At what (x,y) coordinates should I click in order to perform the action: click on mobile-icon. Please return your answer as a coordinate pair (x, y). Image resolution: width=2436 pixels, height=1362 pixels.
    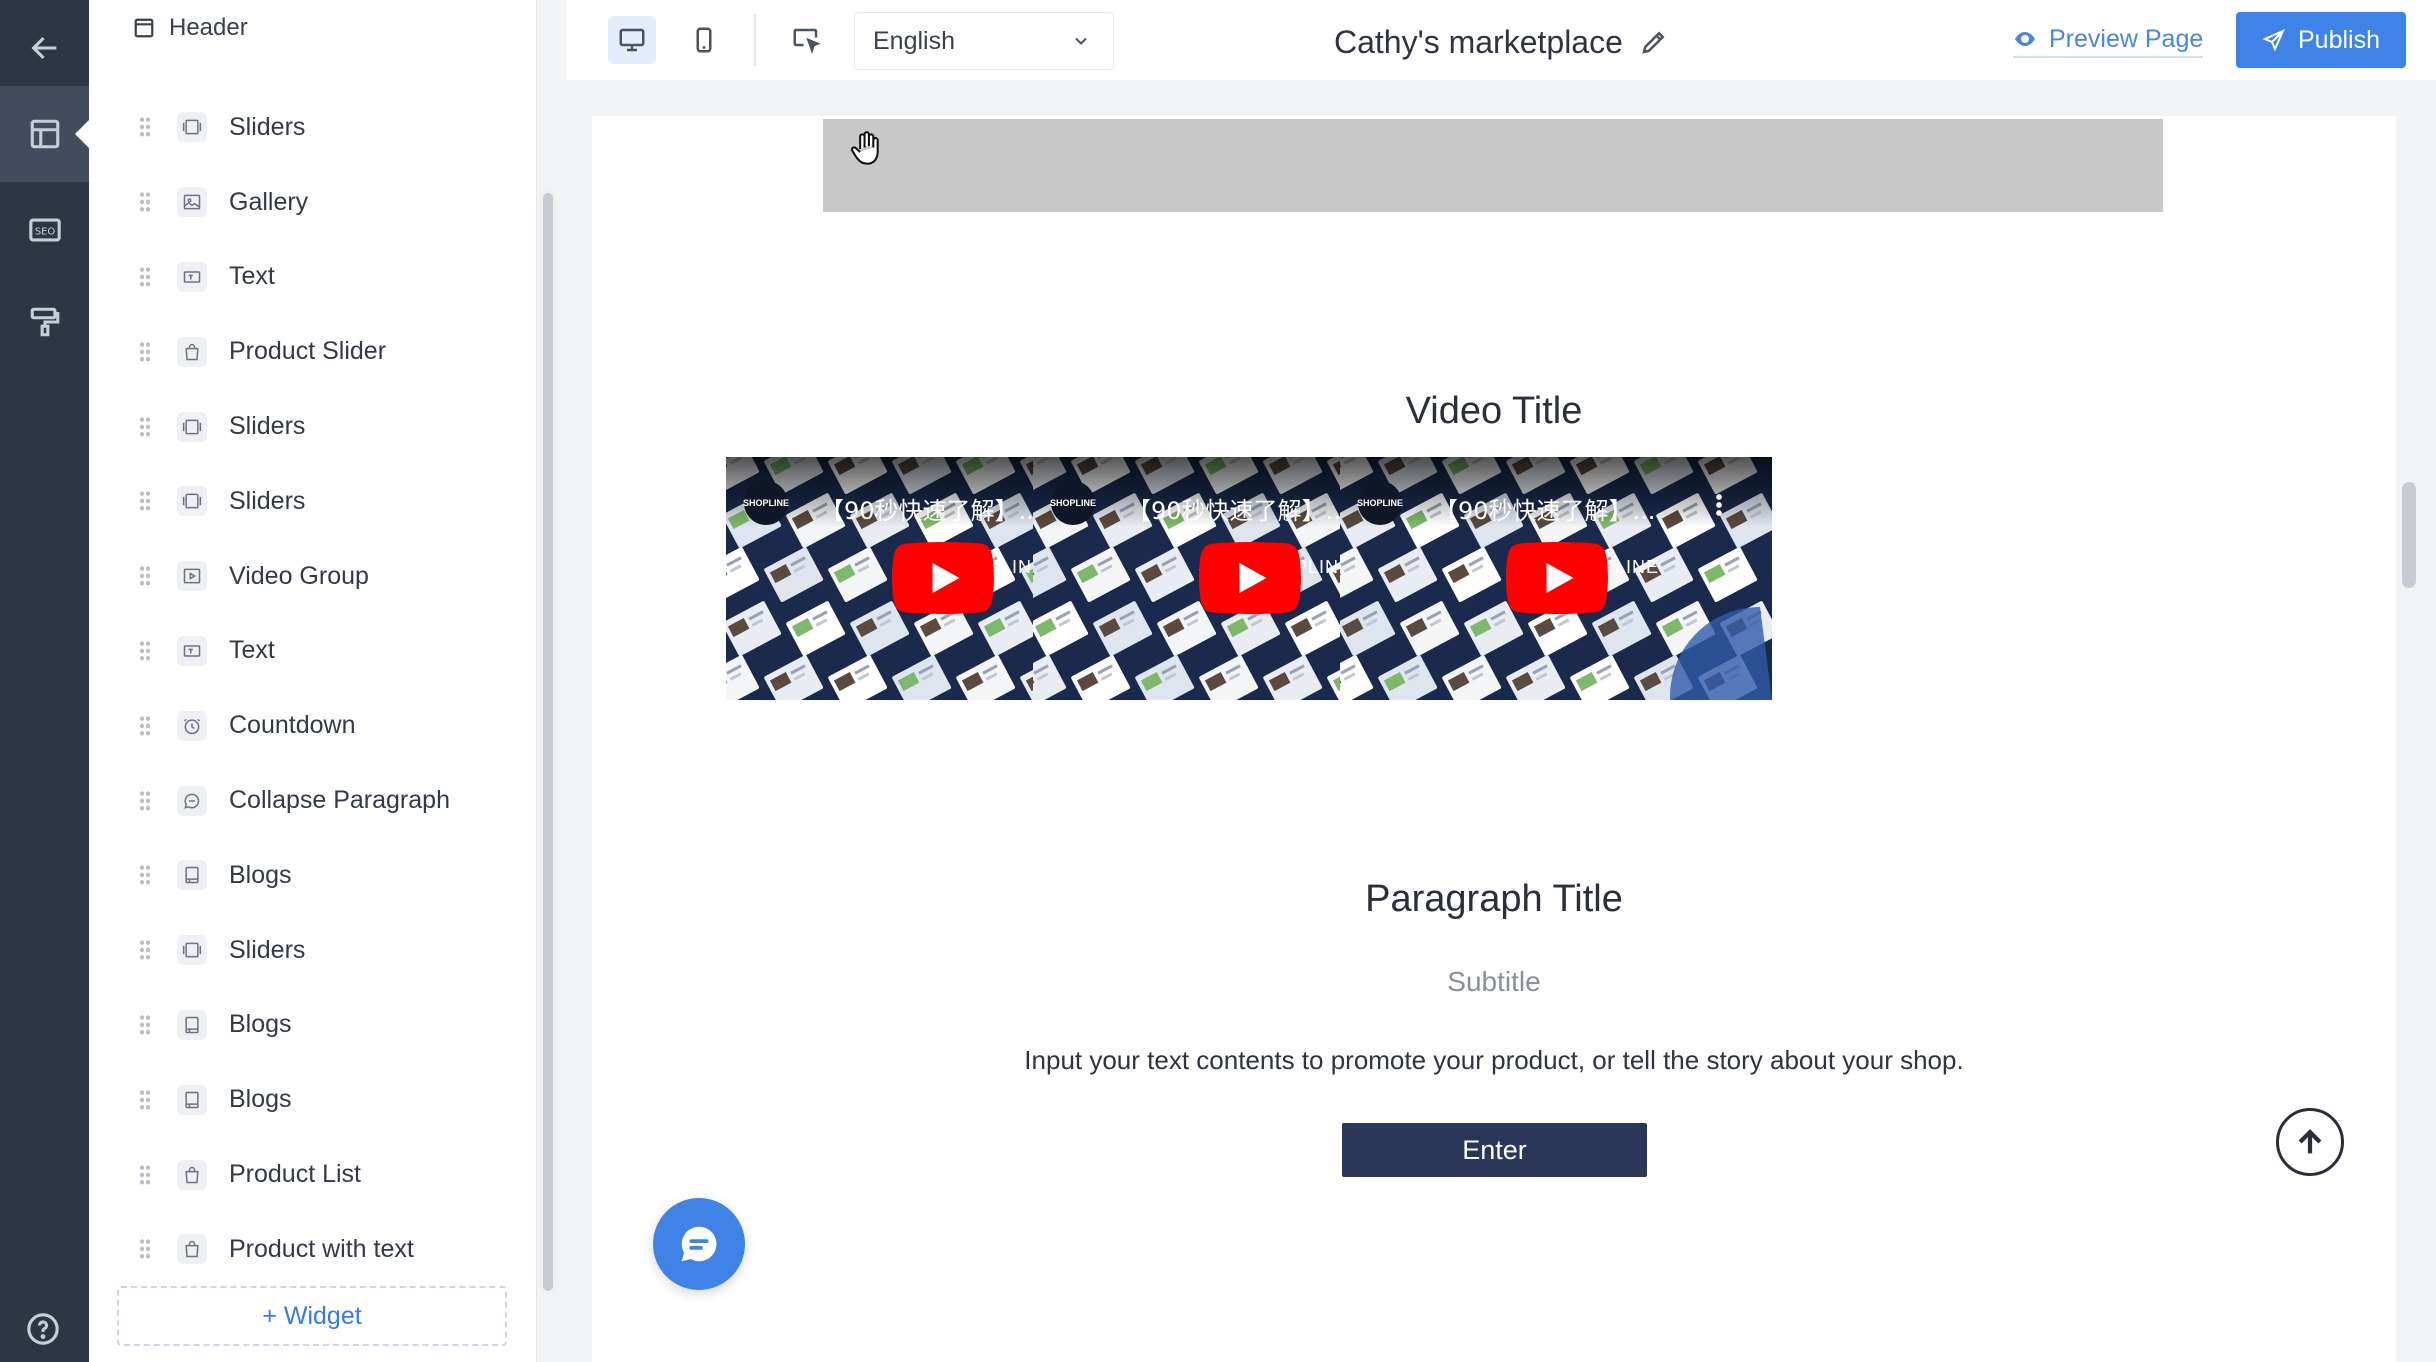
    Looking at the image, I should click on (704, 40).